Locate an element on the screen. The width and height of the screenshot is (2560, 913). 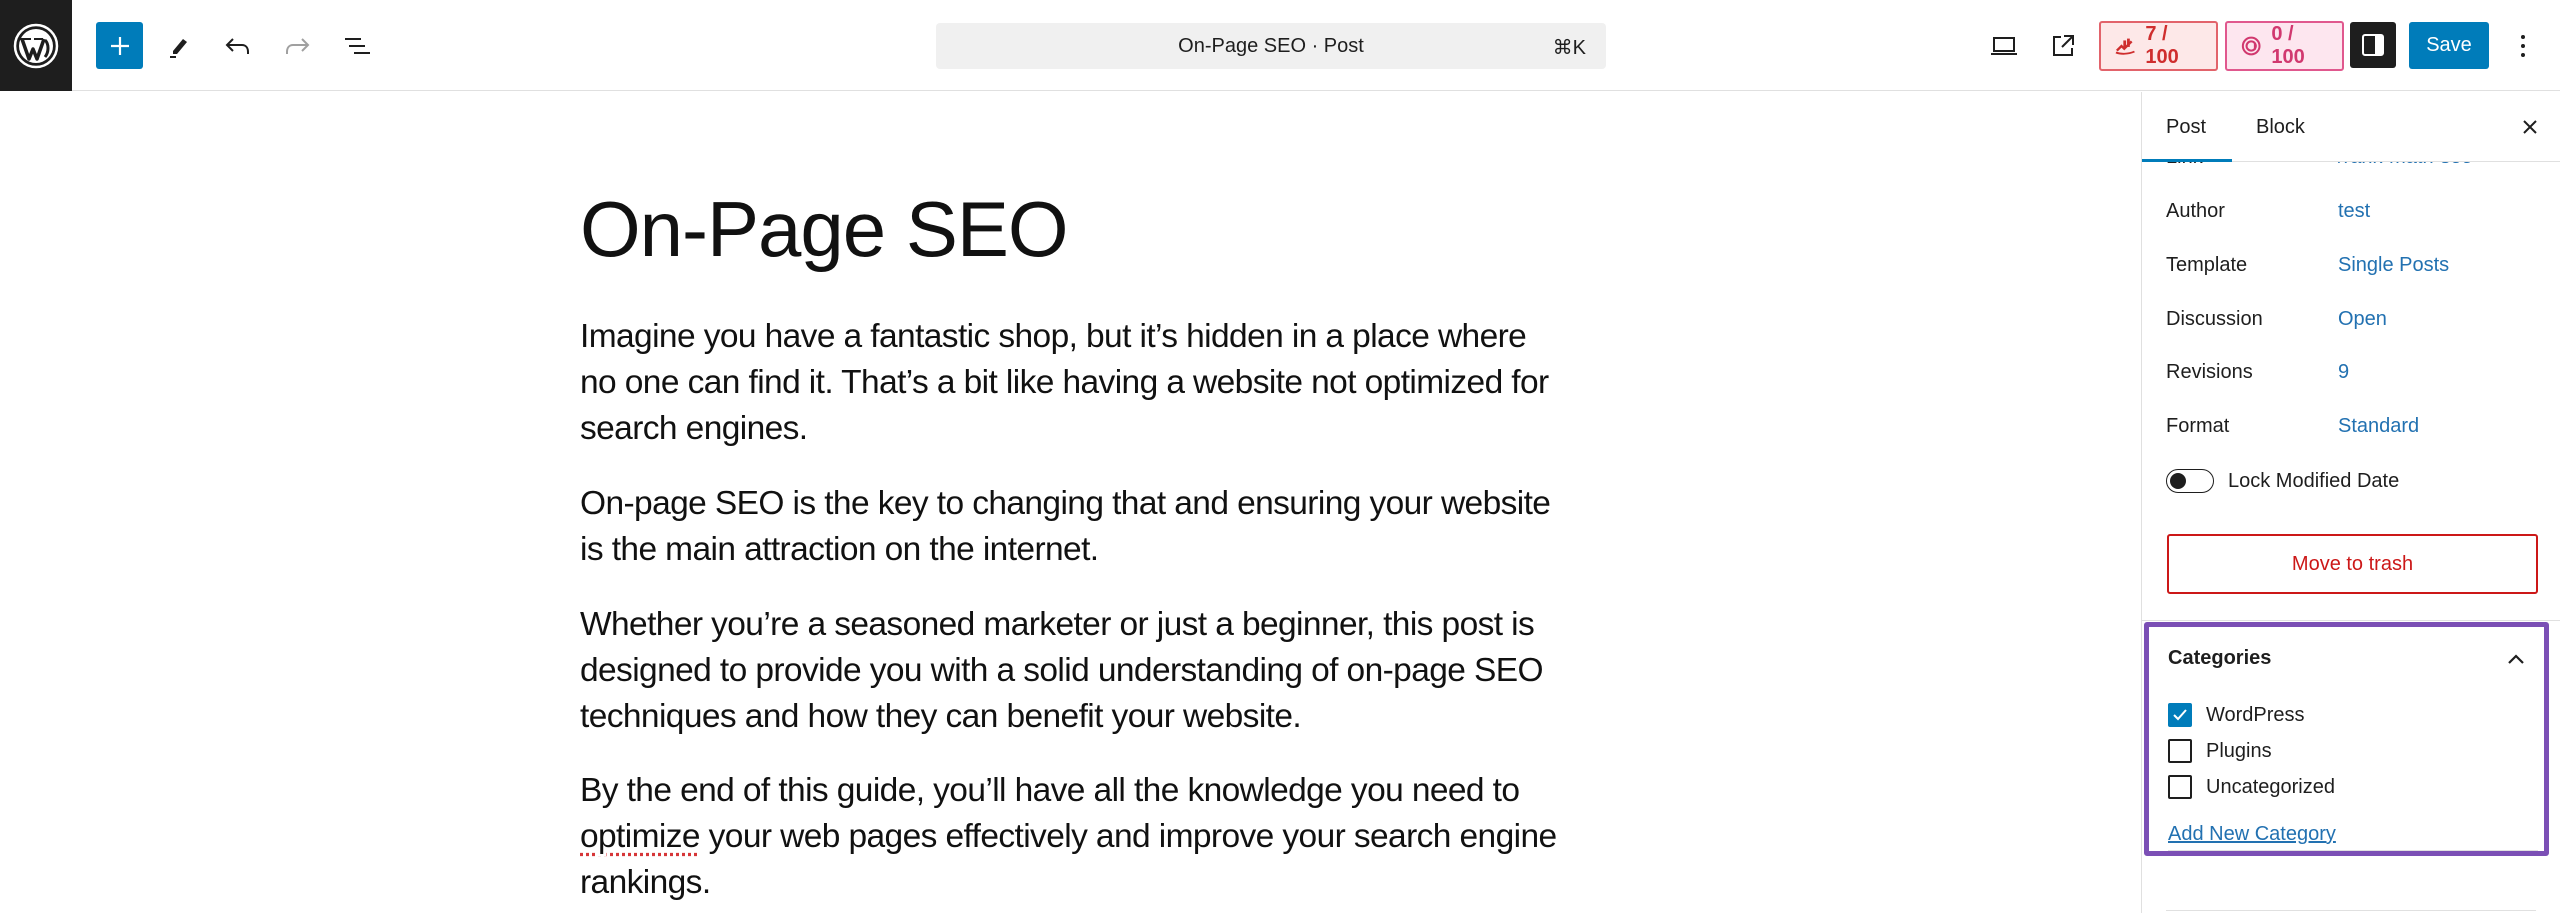
options-menu-button is located at coordinates (2523, 45).